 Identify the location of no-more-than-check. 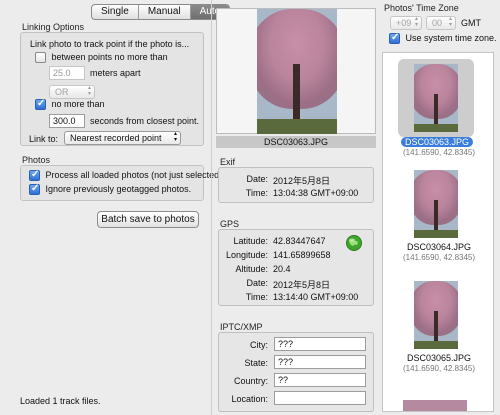
(40, 104).